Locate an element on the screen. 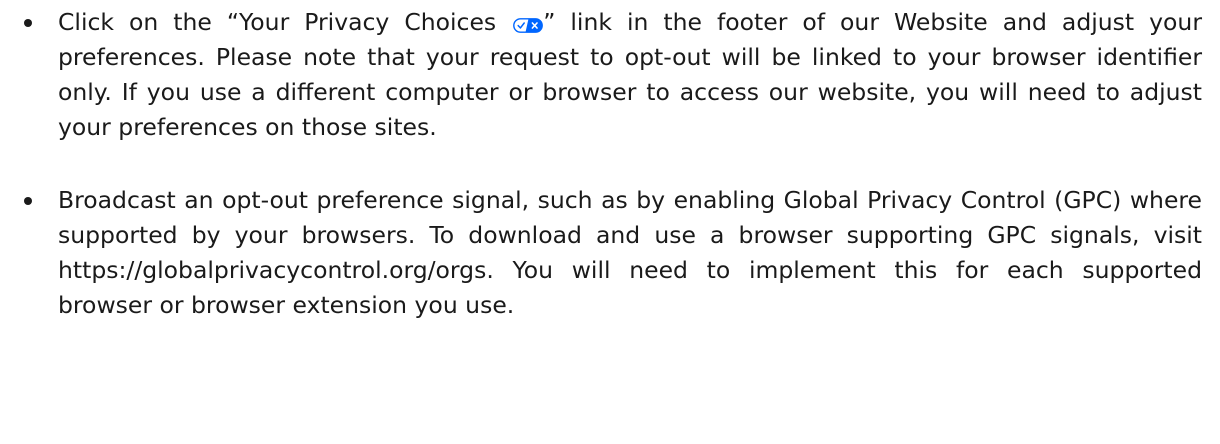 The width and height of the screenshot is (1220, 444). privacy-choices-toggle-icon is located at coordinates (528, 20).